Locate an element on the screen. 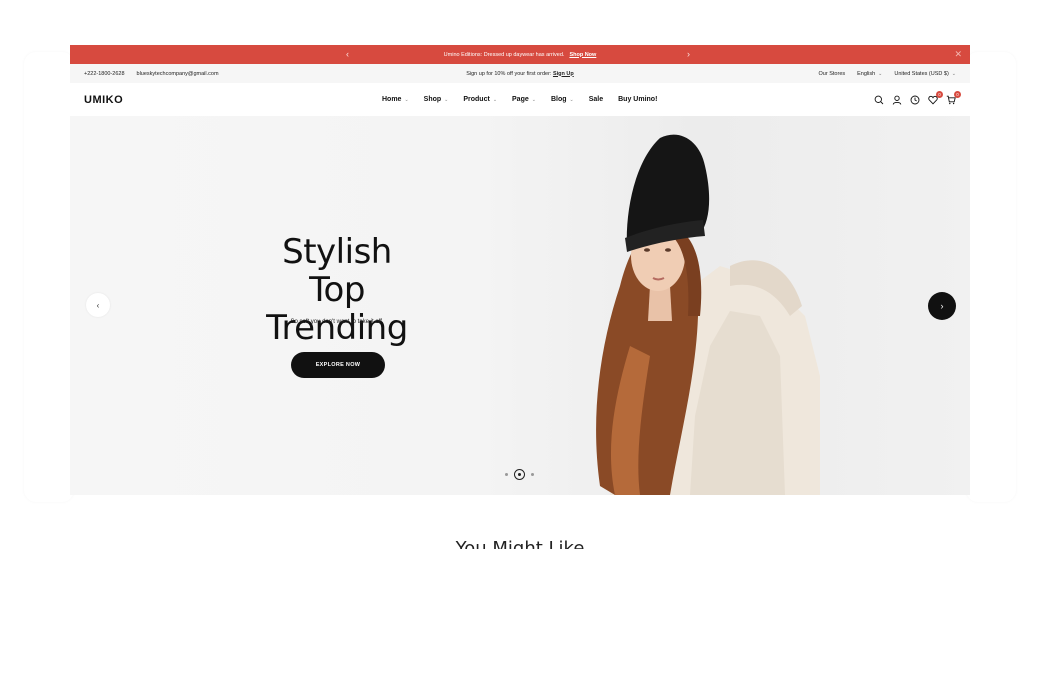 This screenshot has height=678, width=1040. wishlist-icon: 0 is located at coordinates (935, 97).